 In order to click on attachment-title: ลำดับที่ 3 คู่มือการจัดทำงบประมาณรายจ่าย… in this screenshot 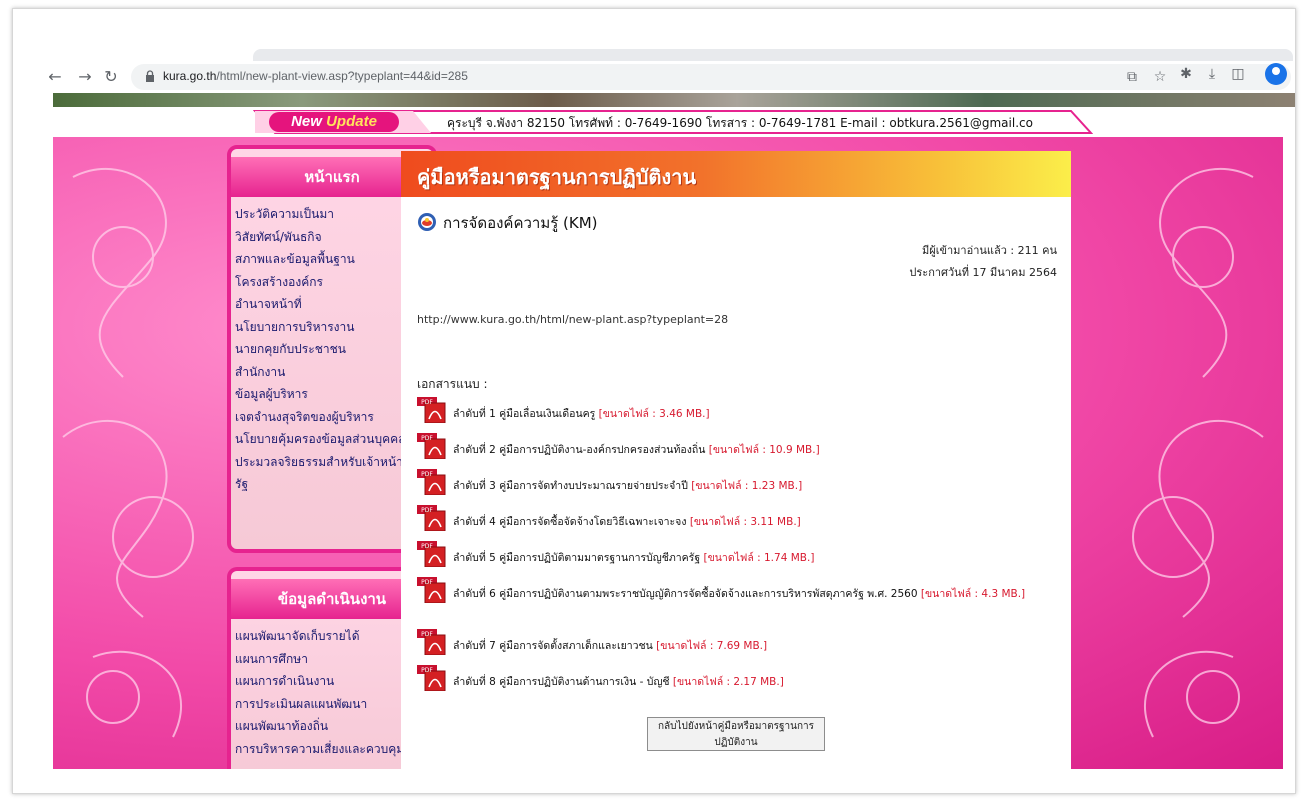, I will do `click(570, 486)`.